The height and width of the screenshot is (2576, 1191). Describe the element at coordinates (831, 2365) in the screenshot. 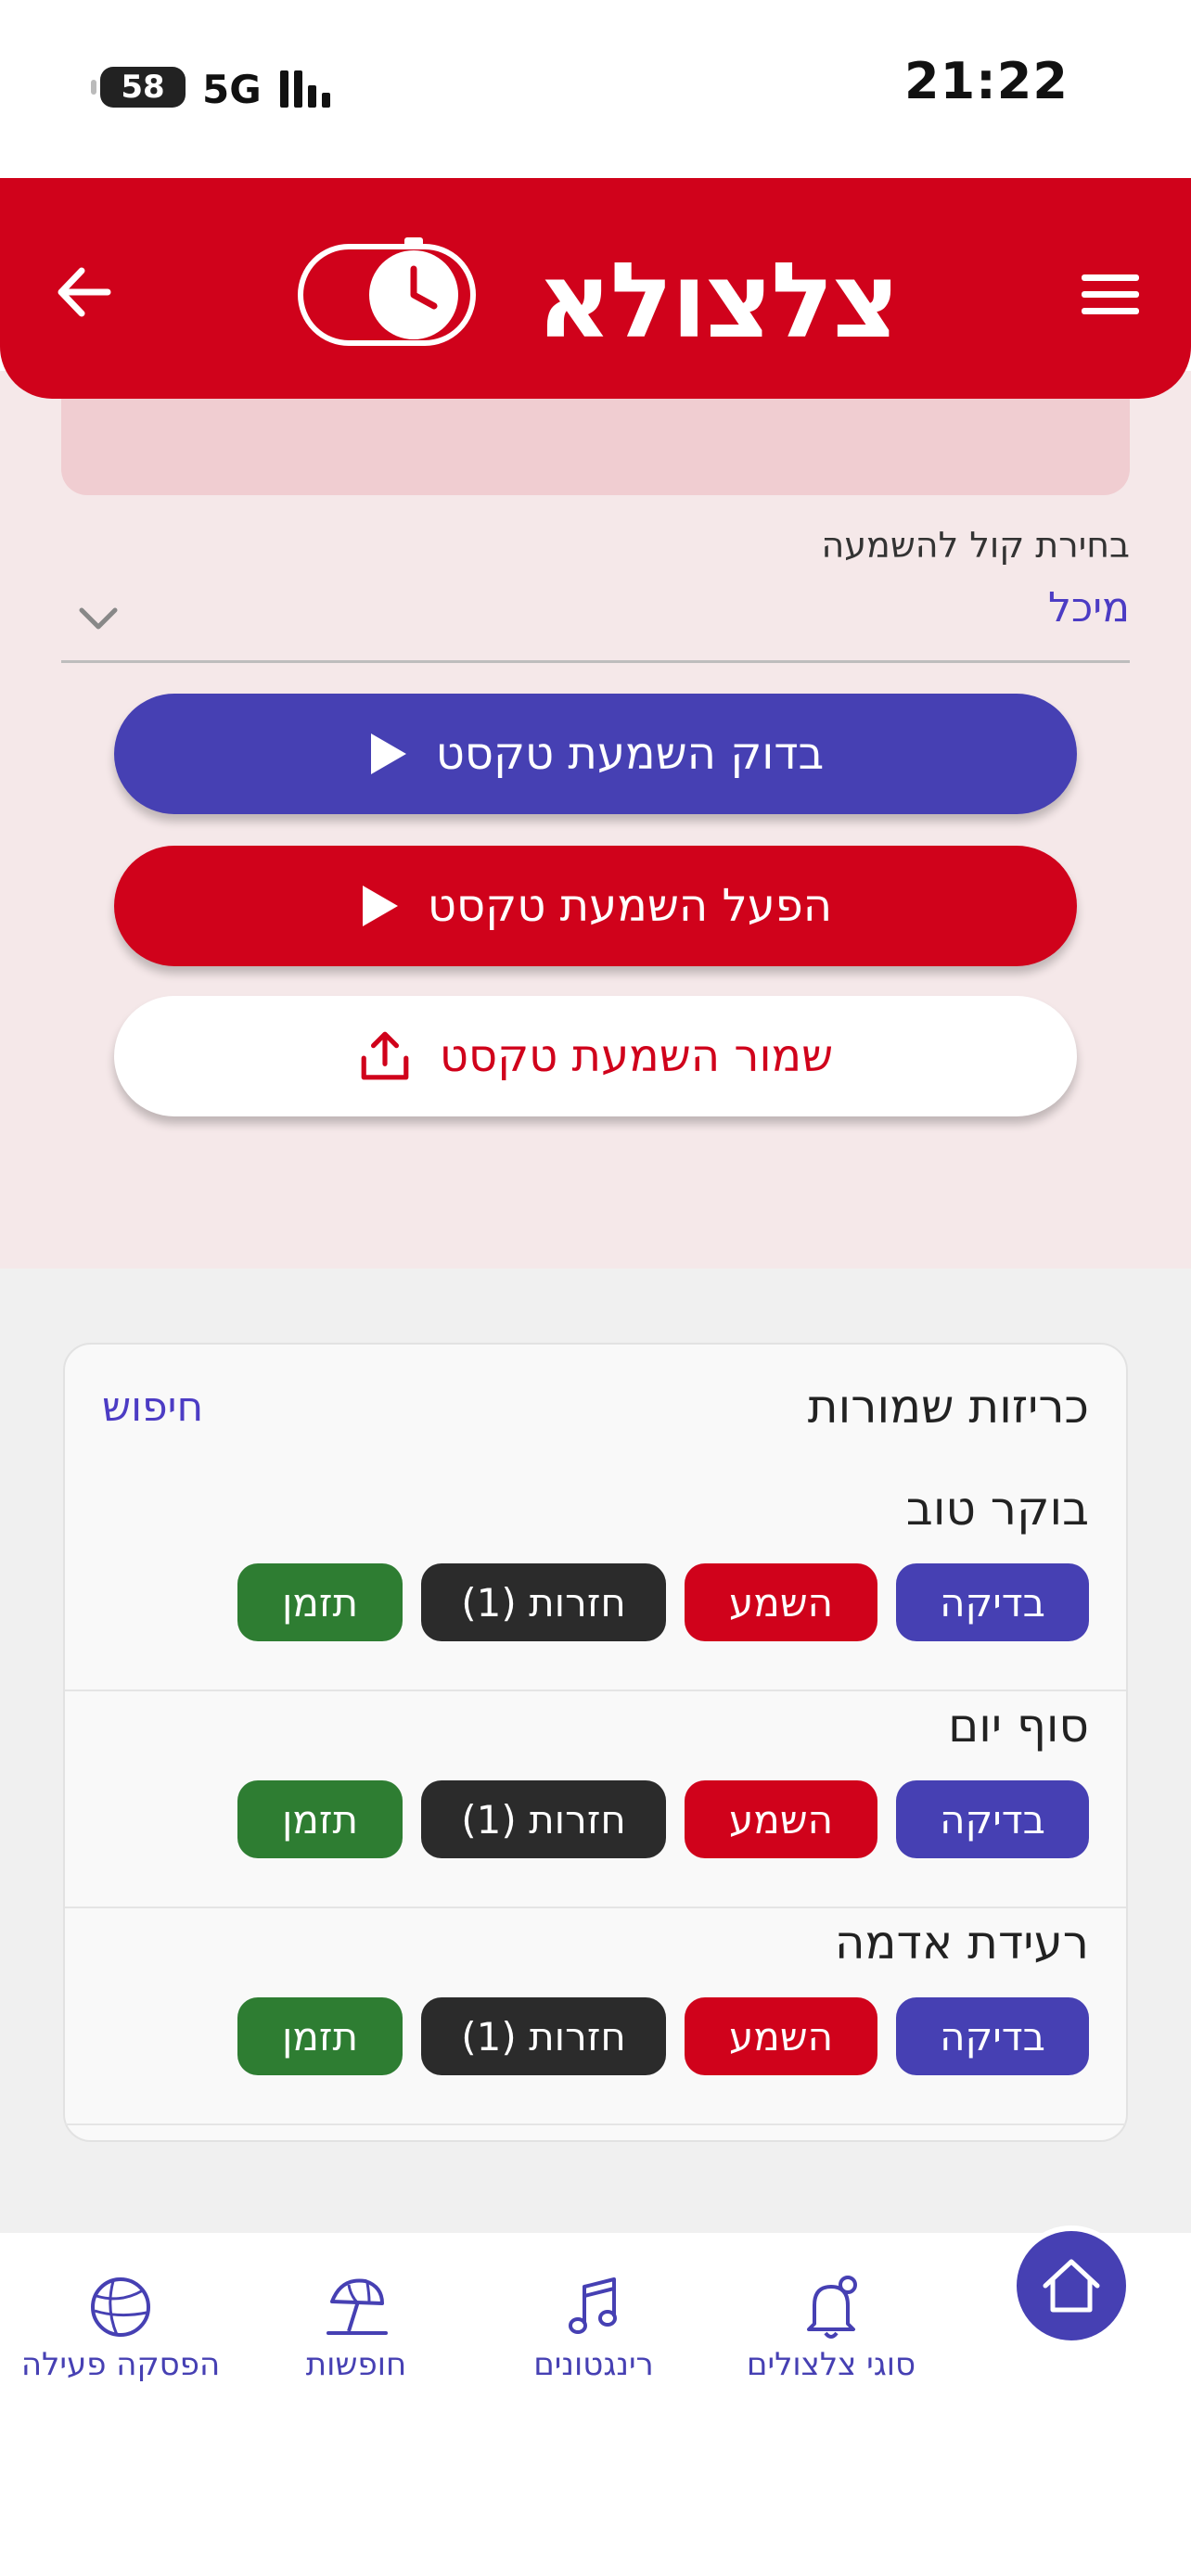

I see `nav-label: סוגי צלצולים` at that location.